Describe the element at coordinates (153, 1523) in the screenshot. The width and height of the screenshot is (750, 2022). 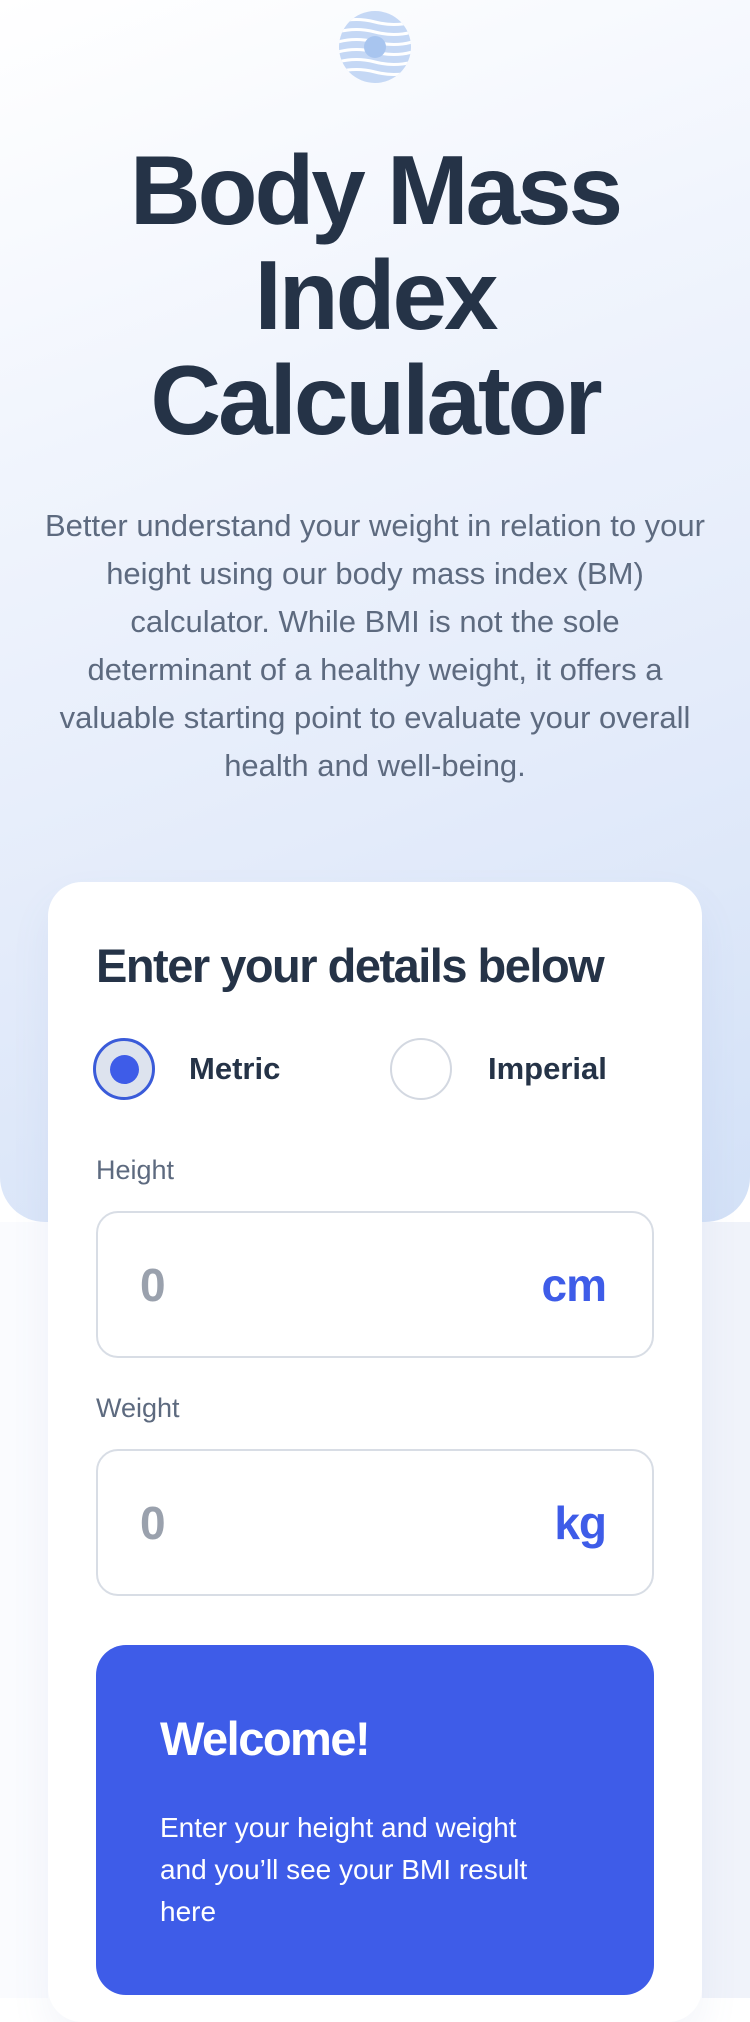
I see `weight-input-value: 0` at that location.